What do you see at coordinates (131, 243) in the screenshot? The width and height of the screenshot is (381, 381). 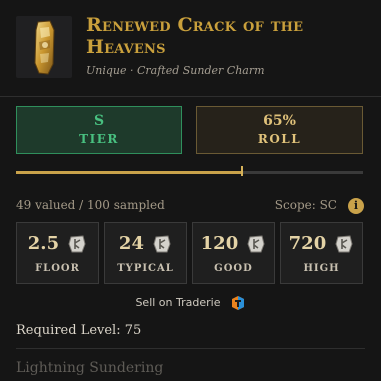 I see `price-value: 24` at bounding box center [131, 243].